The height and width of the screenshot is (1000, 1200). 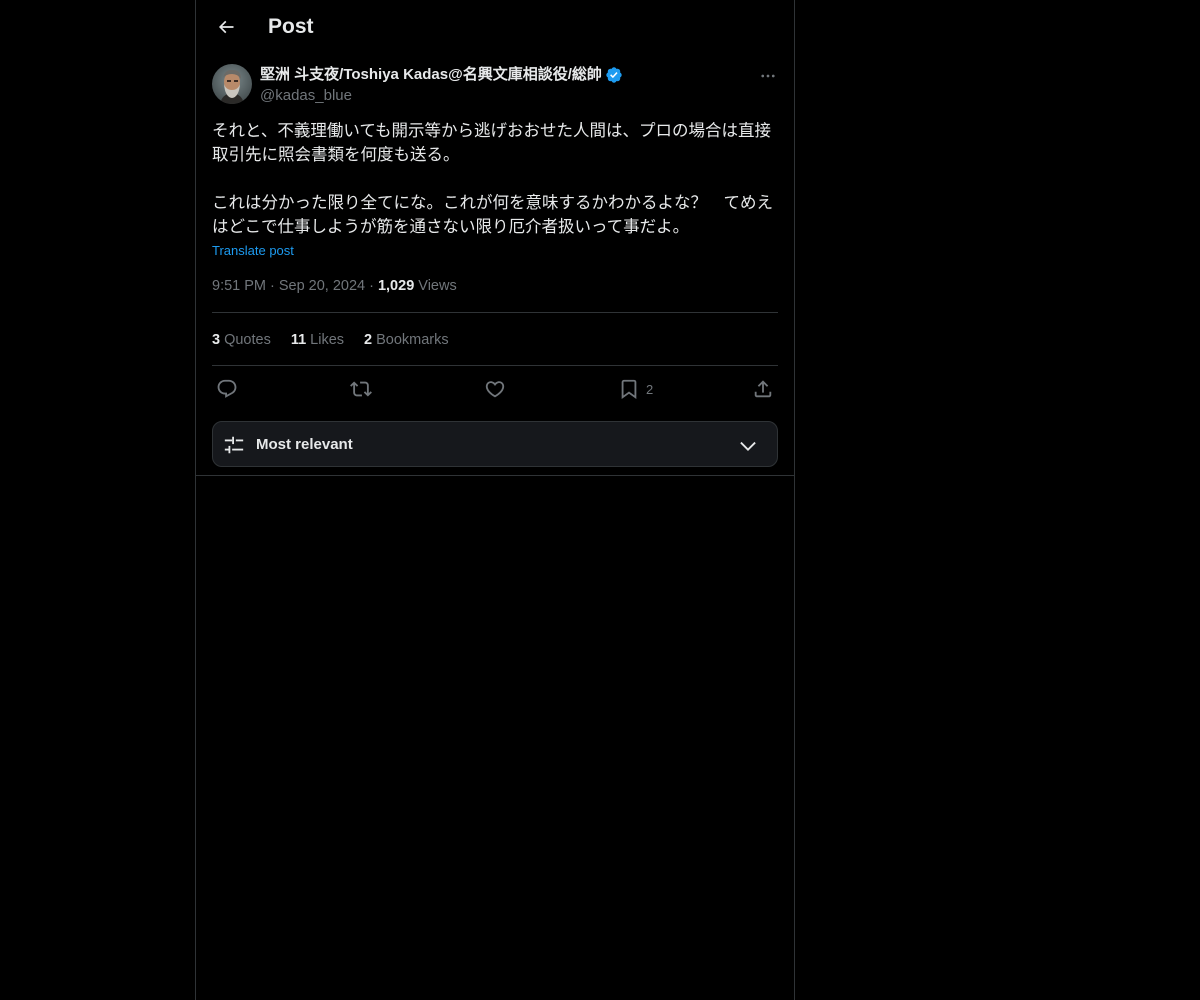 I want to click on display-name-row: 堅洲 斗支夜/Toshiya Kadas@名興文庫相談役/総帥, so click(x=510, y=75).